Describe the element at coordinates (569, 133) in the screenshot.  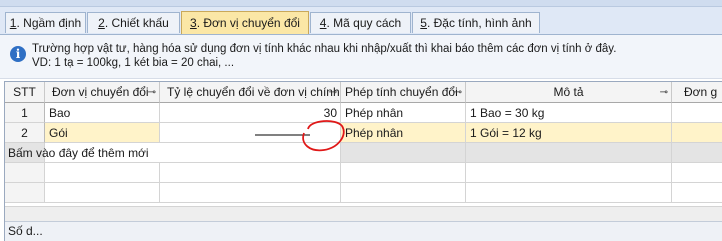
I see `cell-description: 1 Gói = 12 kg` at that location.